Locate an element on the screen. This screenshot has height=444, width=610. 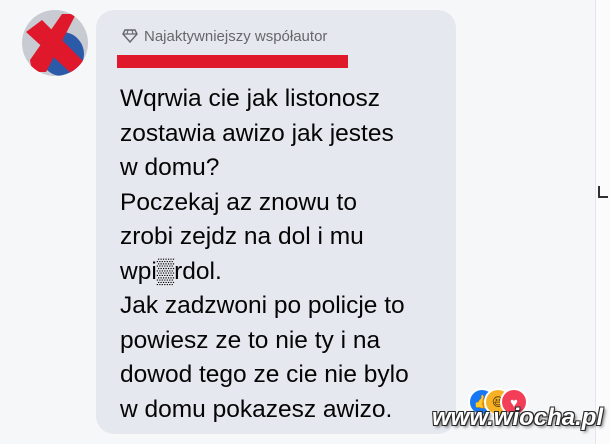
comment-line: zrobi zejdz na dol i mu is located at coordinates (242, 236).